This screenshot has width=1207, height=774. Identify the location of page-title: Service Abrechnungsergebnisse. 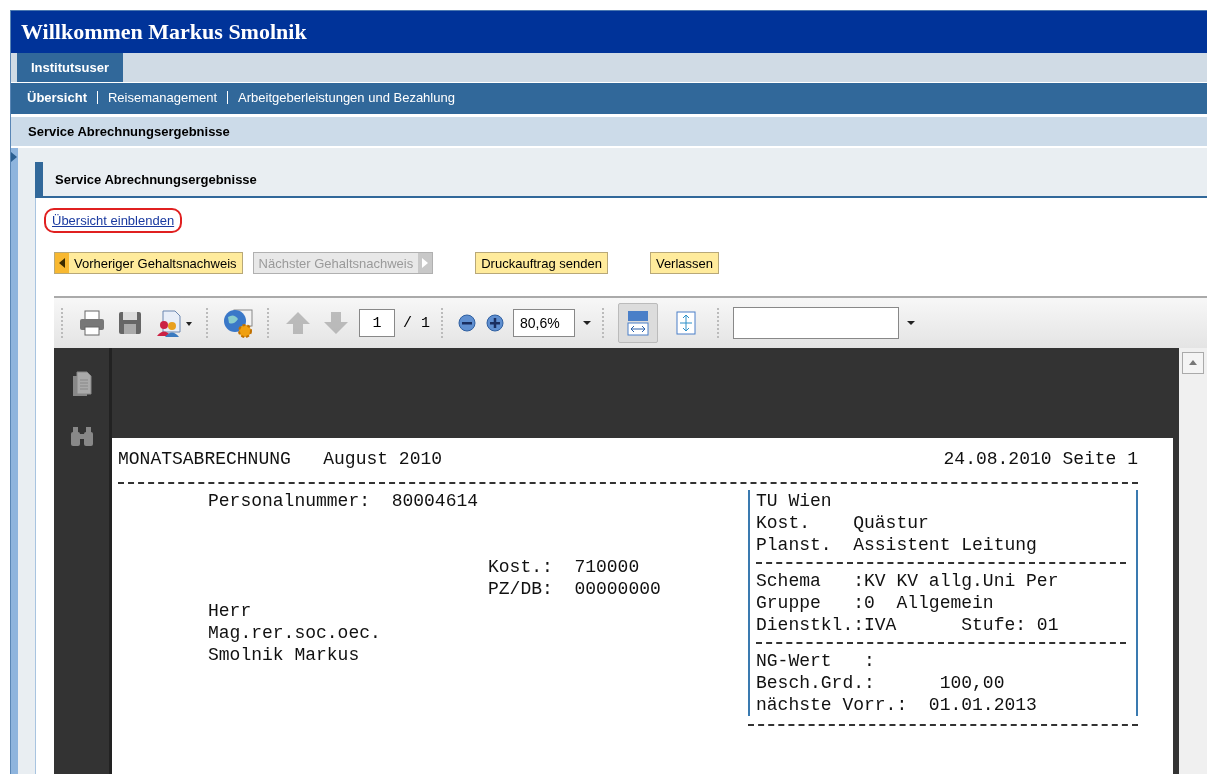
(129, 131).